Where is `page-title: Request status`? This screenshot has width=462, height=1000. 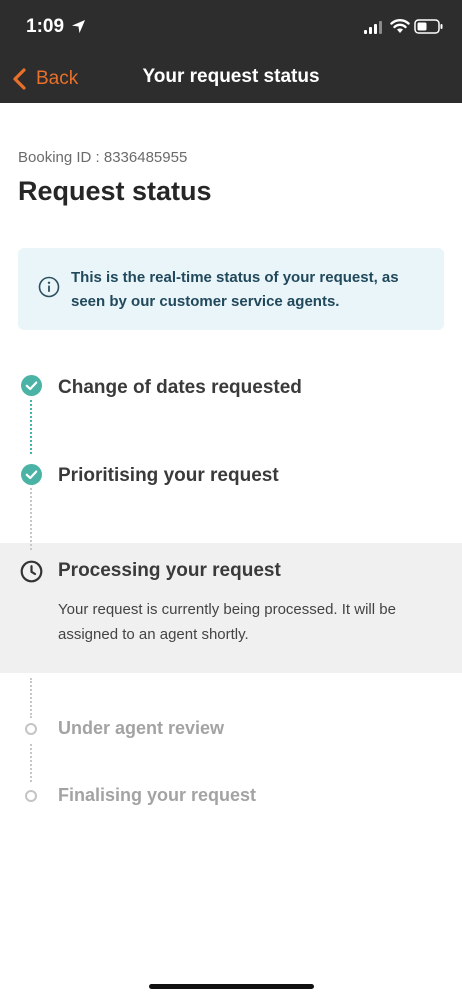 page-title: Request status is located at coordinates (115, 191).